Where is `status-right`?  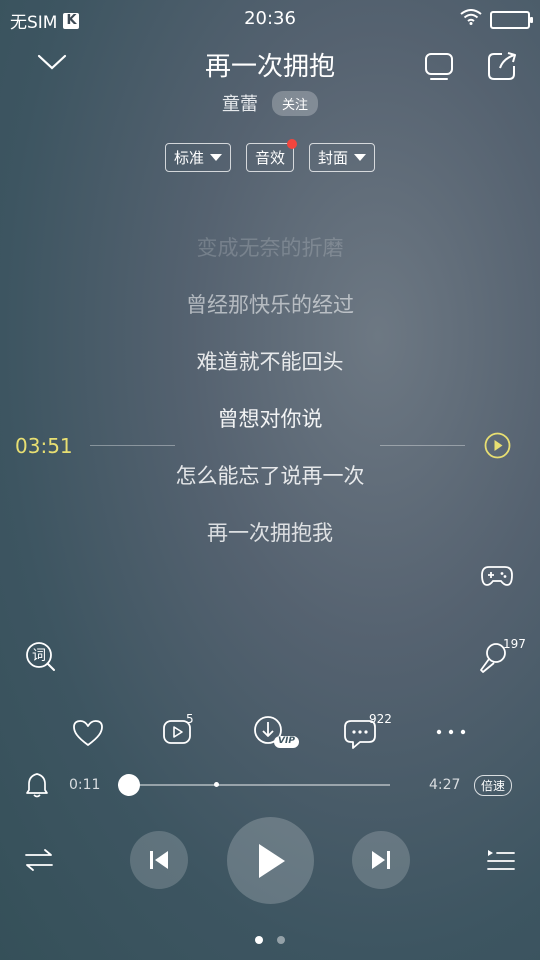 status-right is located at coordinates (496, 19).